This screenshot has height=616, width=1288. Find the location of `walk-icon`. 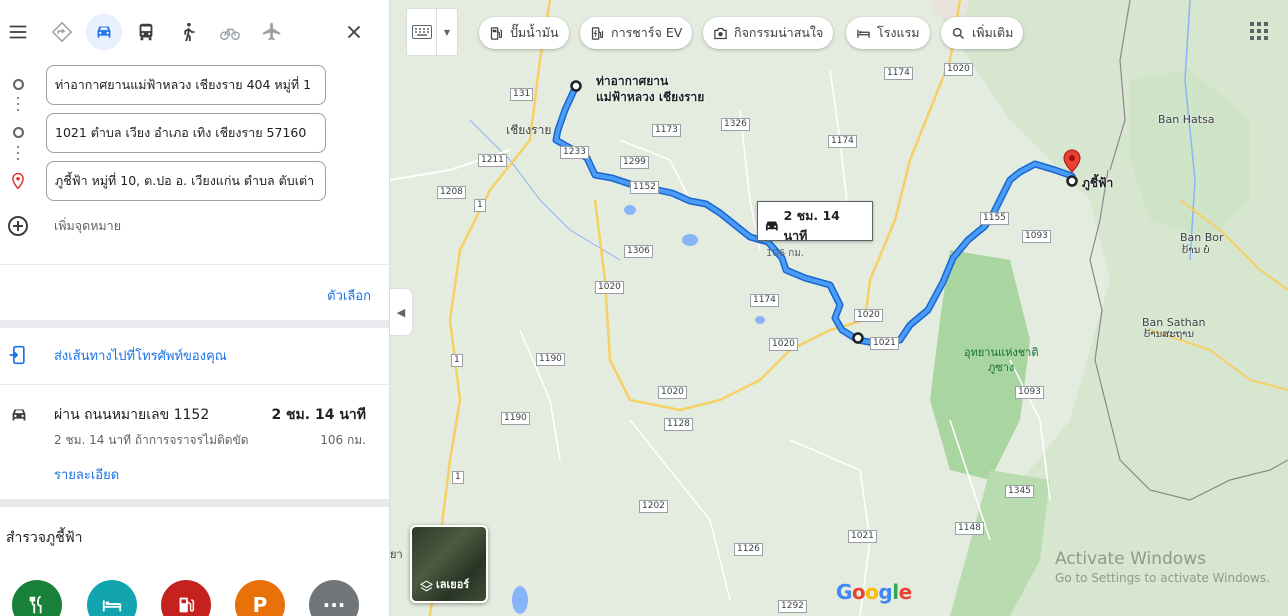

walk-icon is located at coordinates (188, 32).